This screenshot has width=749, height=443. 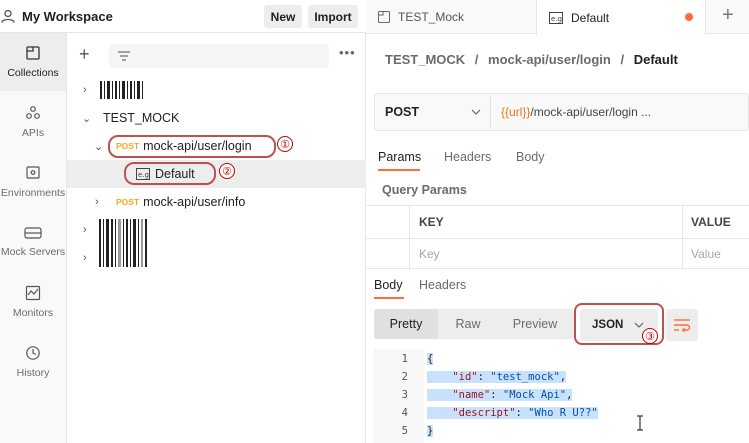 What do you see at coordinates (388, 285) in the screenshot?
I see `tab-response-body: Body` at bounding box center [388, 285].